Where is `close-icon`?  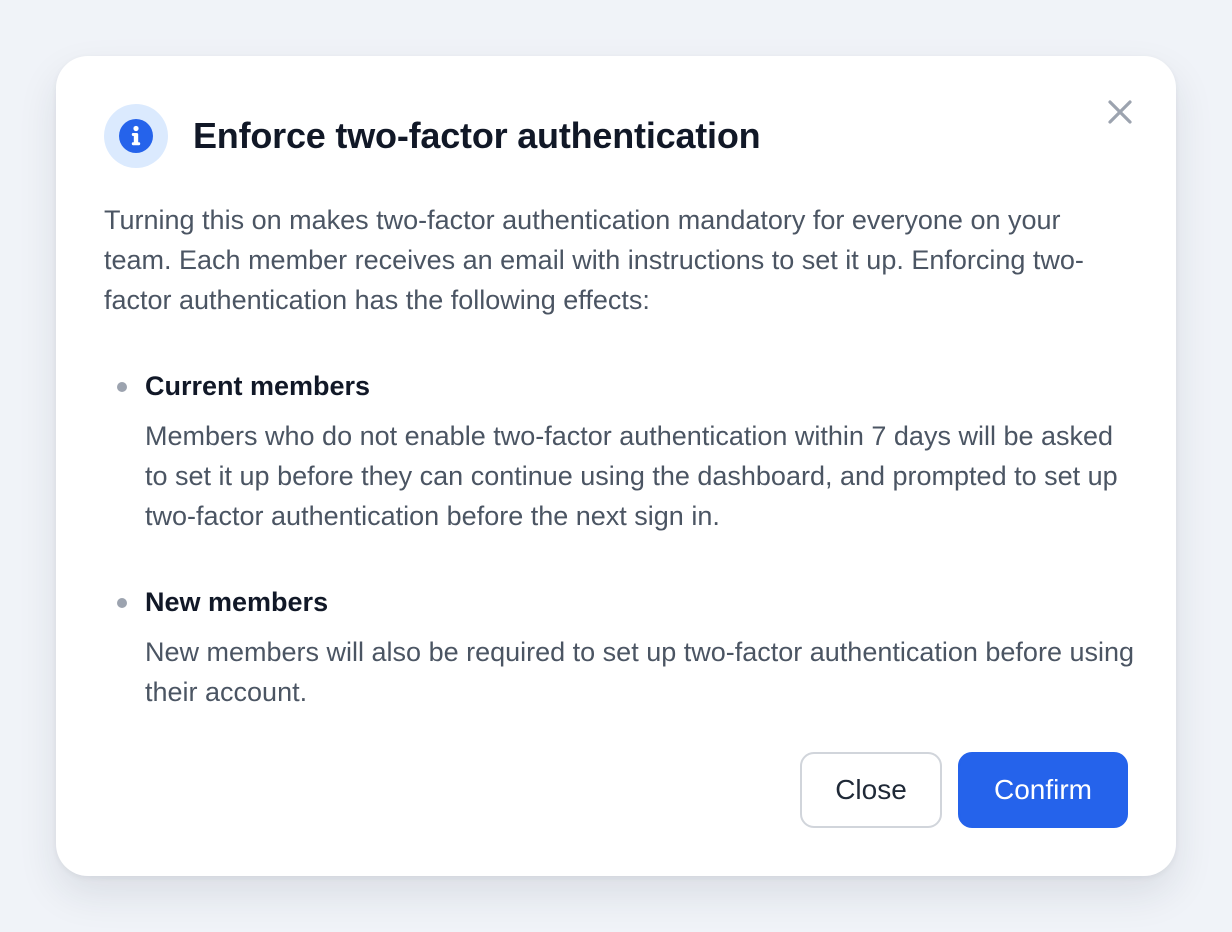
close-icon is located at coordinates (1120, 112).